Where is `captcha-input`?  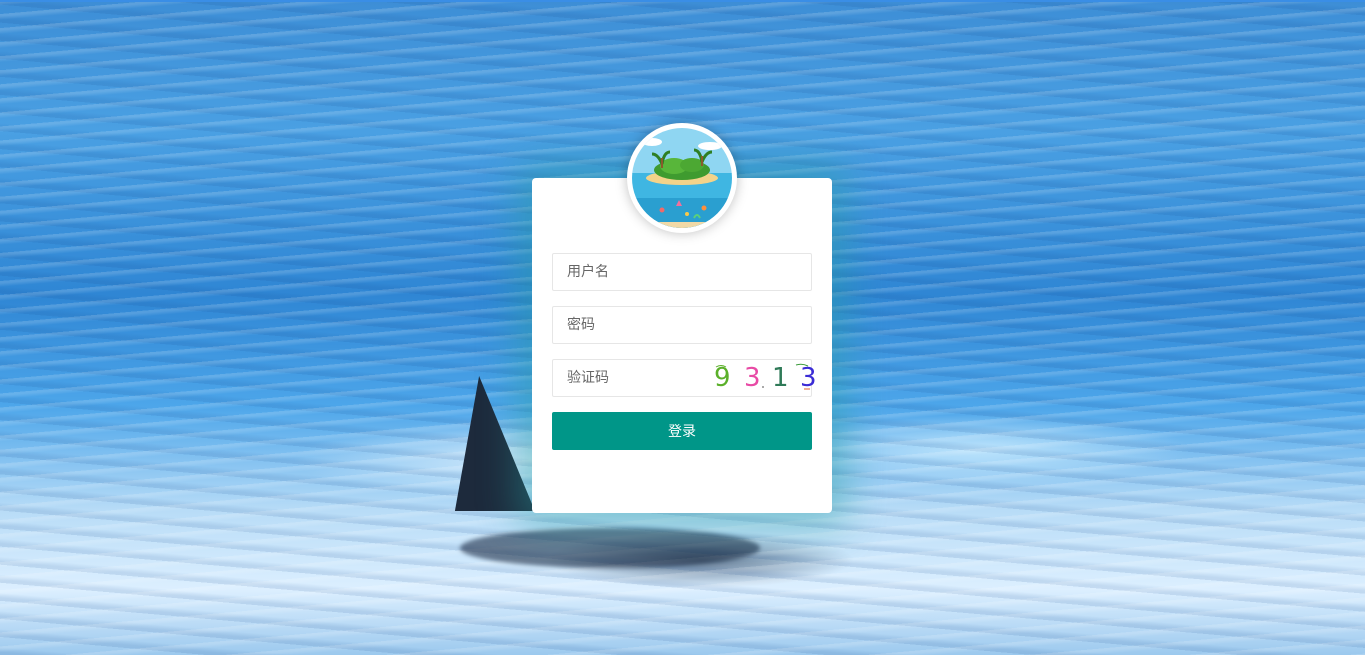 captcha-input is located at coordinates (615, 378).